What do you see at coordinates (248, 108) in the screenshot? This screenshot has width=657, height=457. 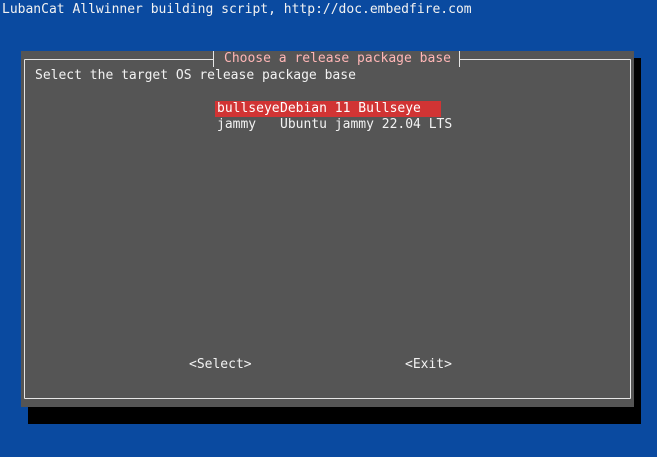 I see `menu-item-tag: bullseye` at bounding box center [248, 108].